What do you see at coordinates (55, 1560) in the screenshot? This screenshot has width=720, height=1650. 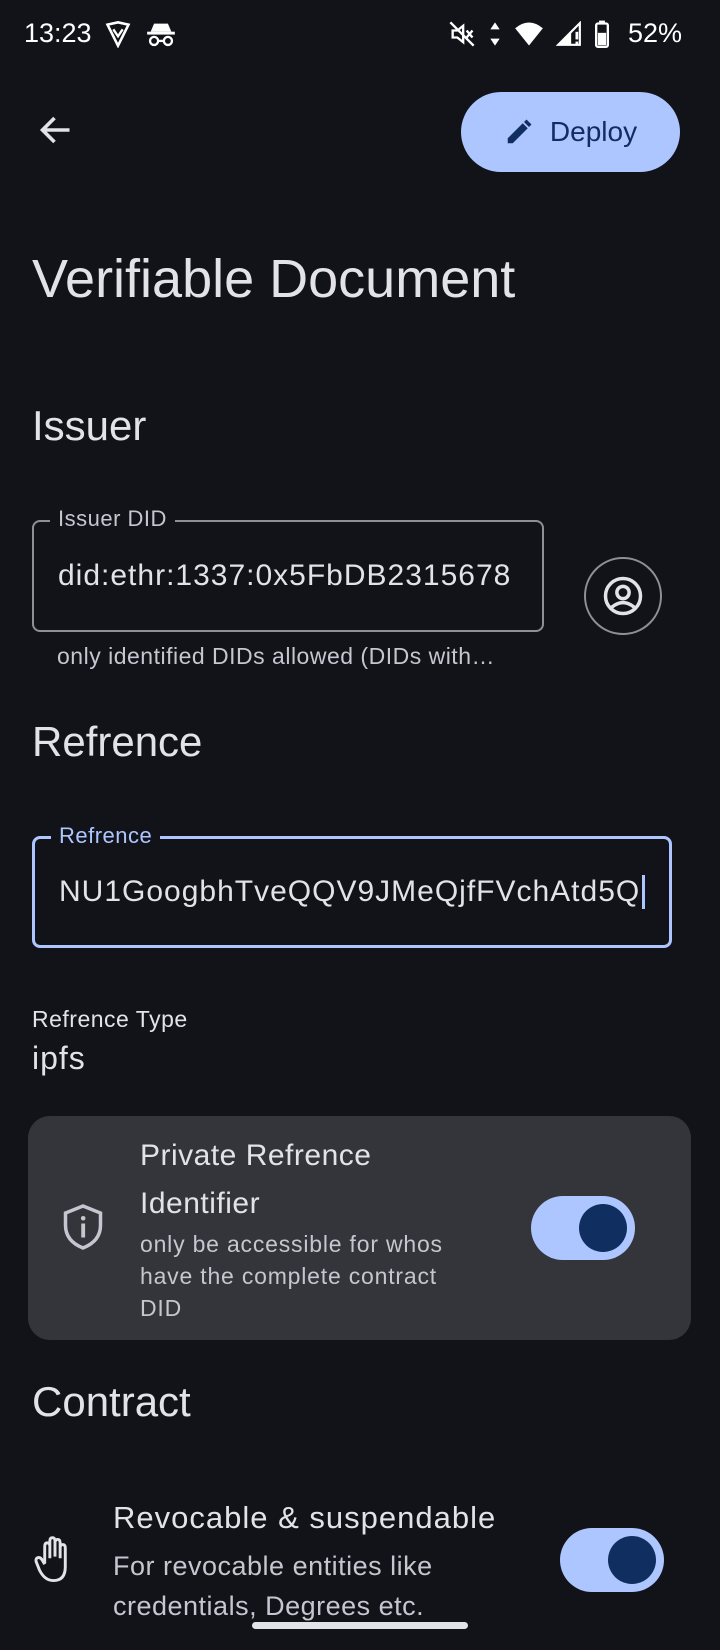 I see `hand-stop-icon` at bounding box center [55, 1560].